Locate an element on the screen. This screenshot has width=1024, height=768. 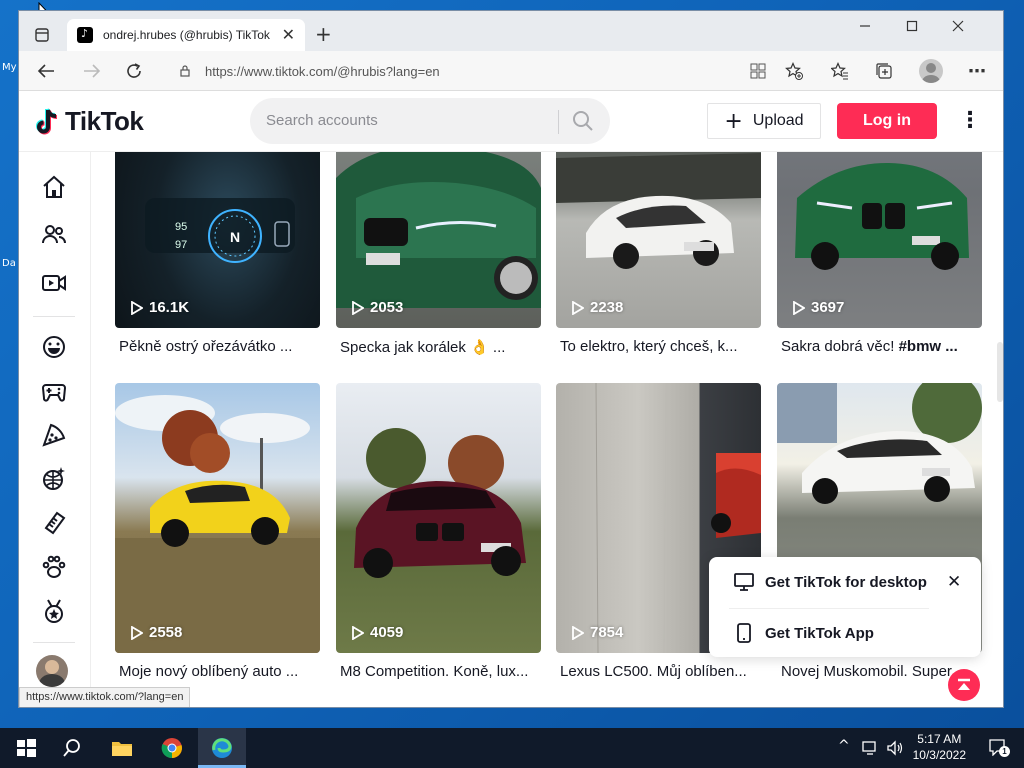
chrome-icon is located at coordinates (172, 748).